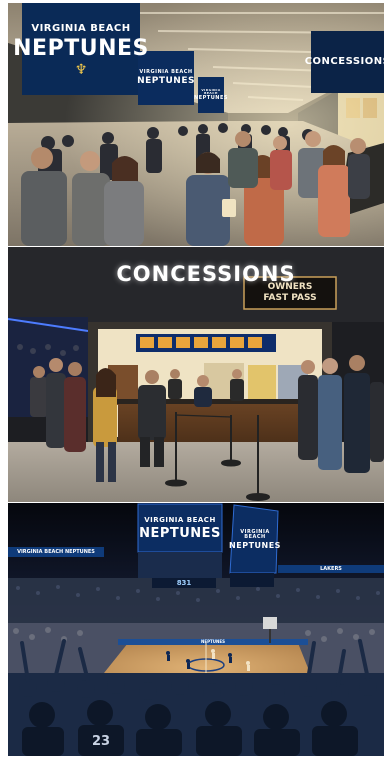 The image size is (385, 759). I want to click on neptunes-sign-third: VIRGINIA BEACH NEPTUNES, so click(210, 95).